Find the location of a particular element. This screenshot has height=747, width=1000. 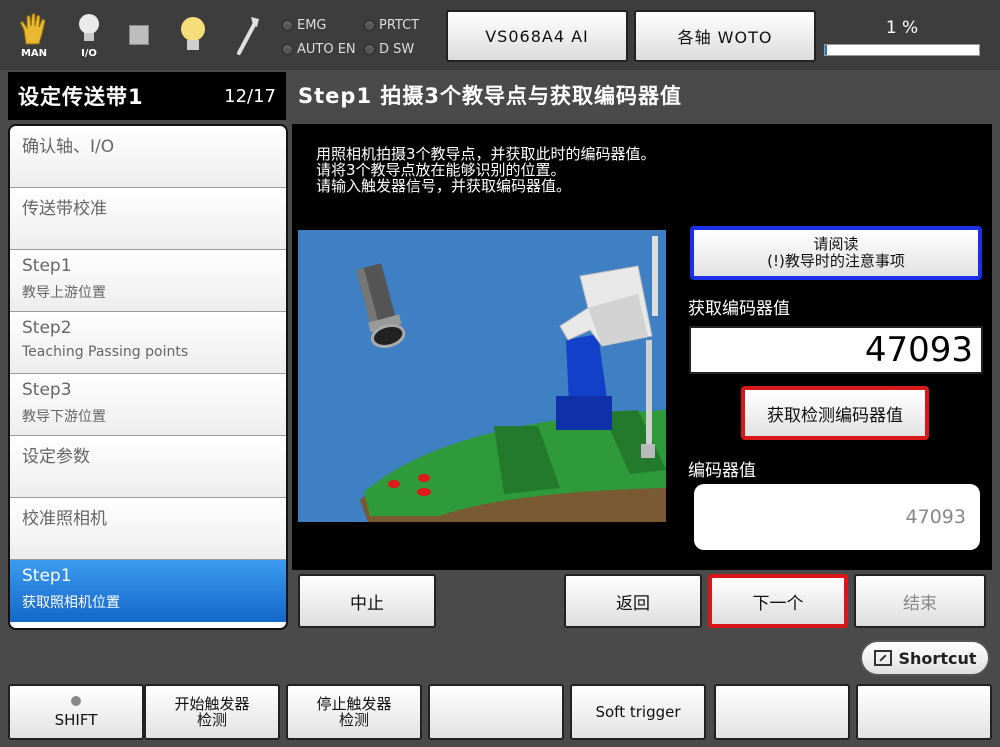

encoder-value-label: 编码器值 is located at coordinates (722, 471).